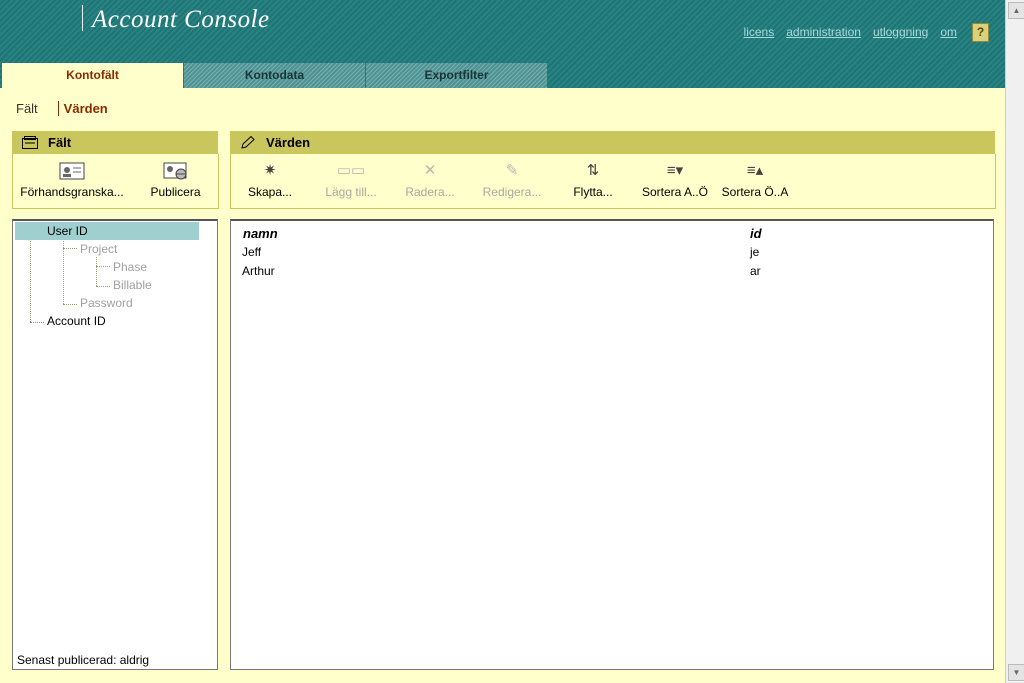 This screenshot has height=683, width=1024. What do you see at coordinates (76, 321) in the screenshot?
I see `tree-node-account-id: Account ID` at bounding box center [76, 321].